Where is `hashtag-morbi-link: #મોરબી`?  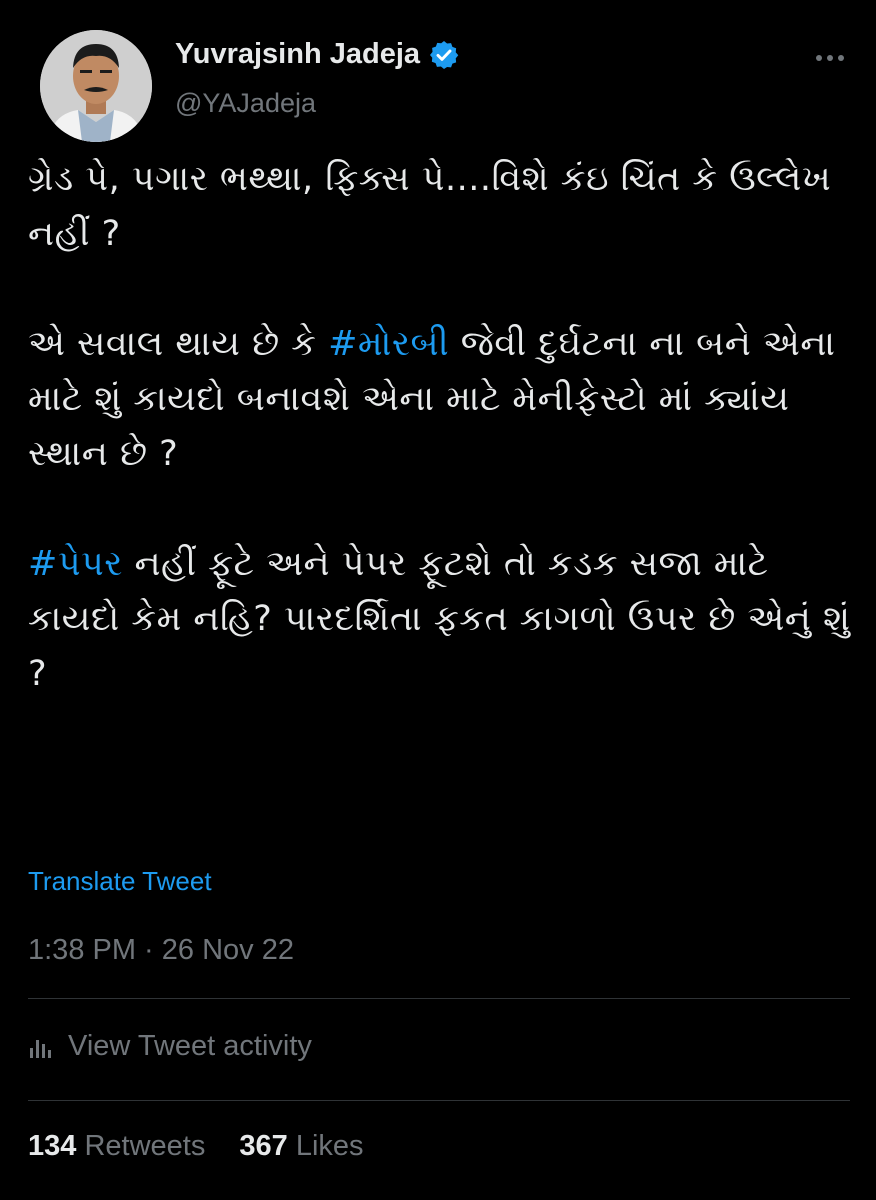 hashtag-morbi-link: #મોરબી is located at coordinates (388, 344).